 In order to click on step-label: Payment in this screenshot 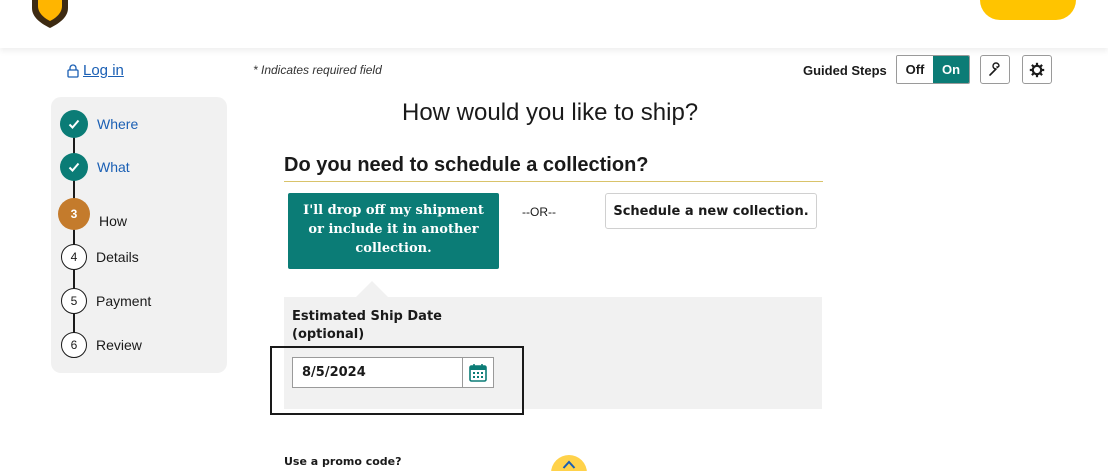, I will do `click(124, 301)`.